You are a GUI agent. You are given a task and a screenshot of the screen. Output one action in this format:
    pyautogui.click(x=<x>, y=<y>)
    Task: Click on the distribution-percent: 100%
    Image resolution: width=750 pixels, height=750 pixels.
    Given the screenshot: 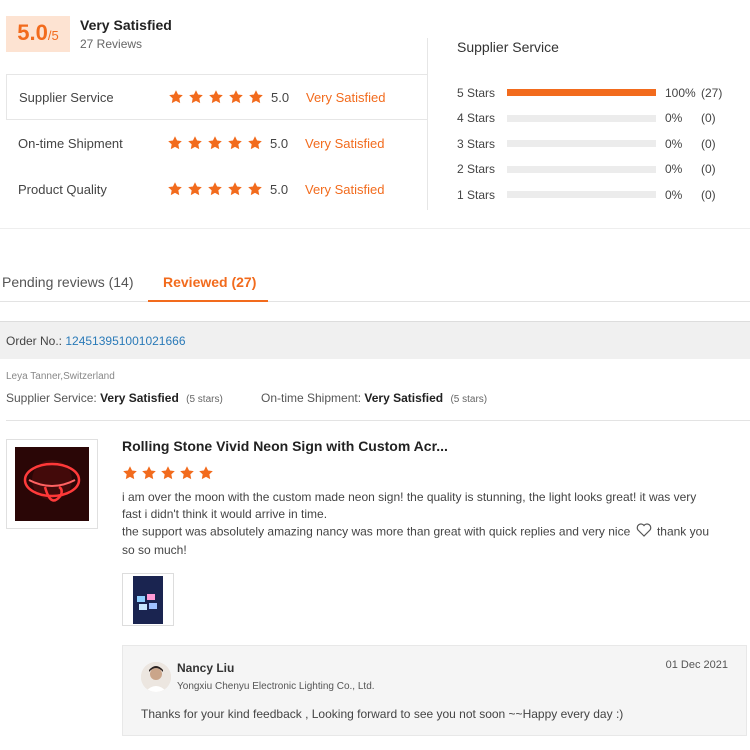 What is the action you would take?
    pyautogui.click(x=680, y=92)
    